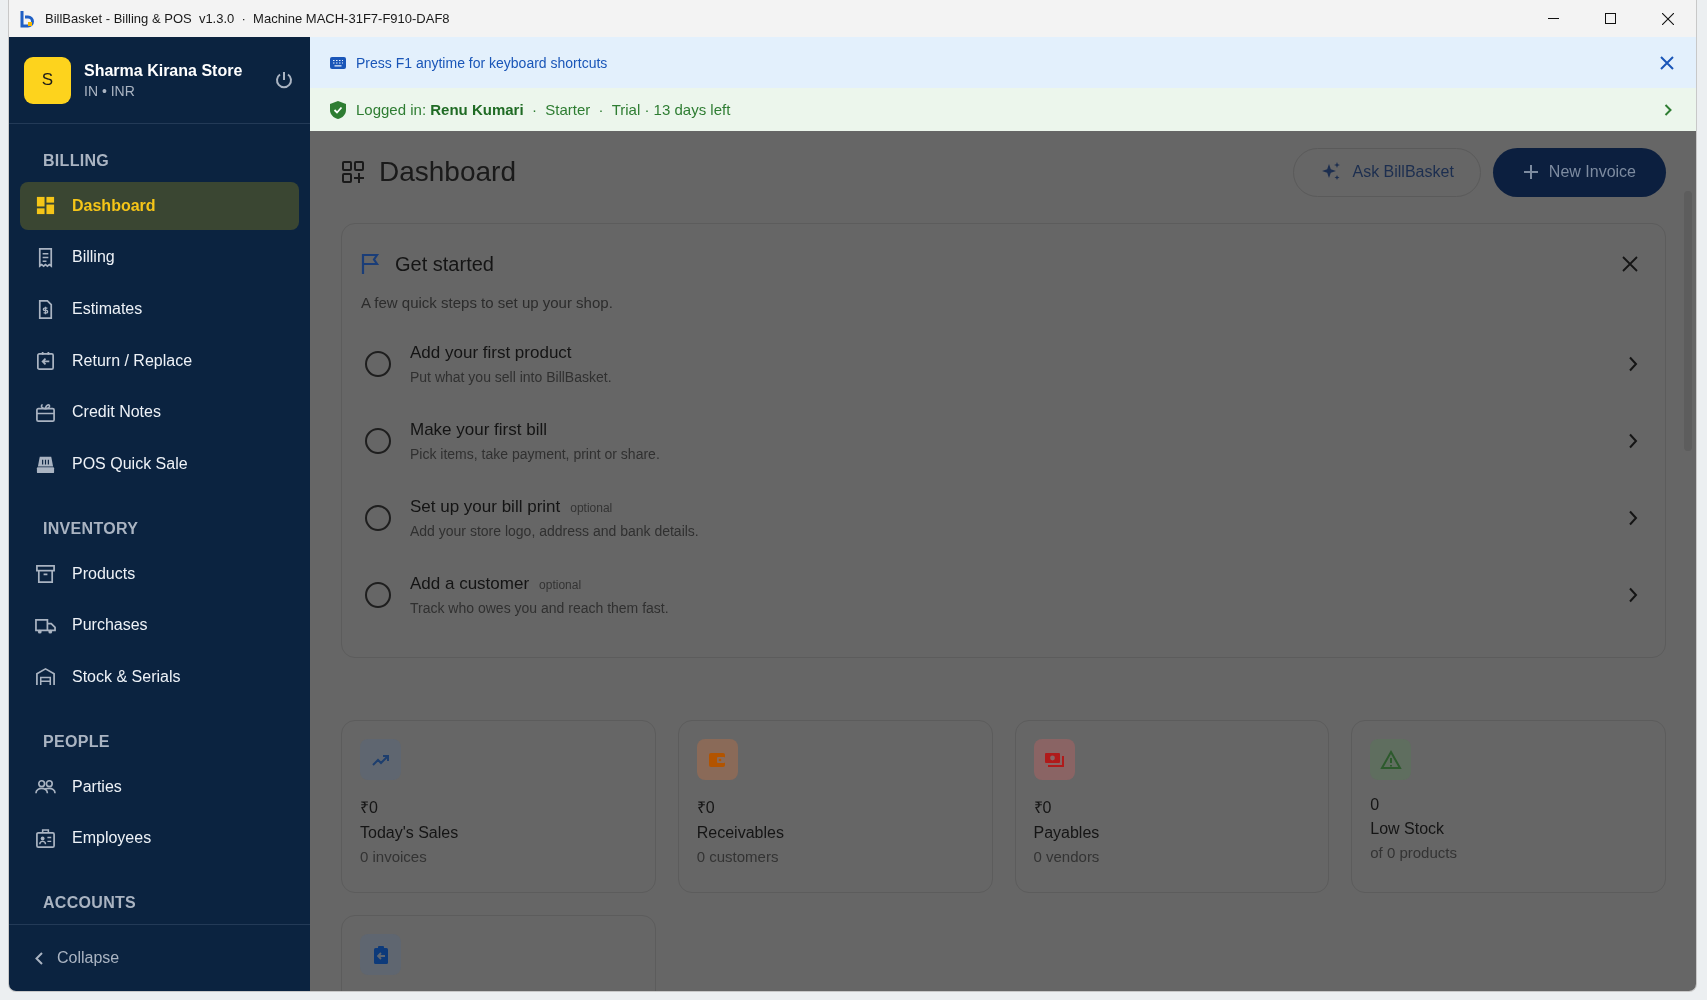 Image resolution: width=1707 pixels, height=1000 pixels. I want to click on nav-item: Billing, so click(159, 257).